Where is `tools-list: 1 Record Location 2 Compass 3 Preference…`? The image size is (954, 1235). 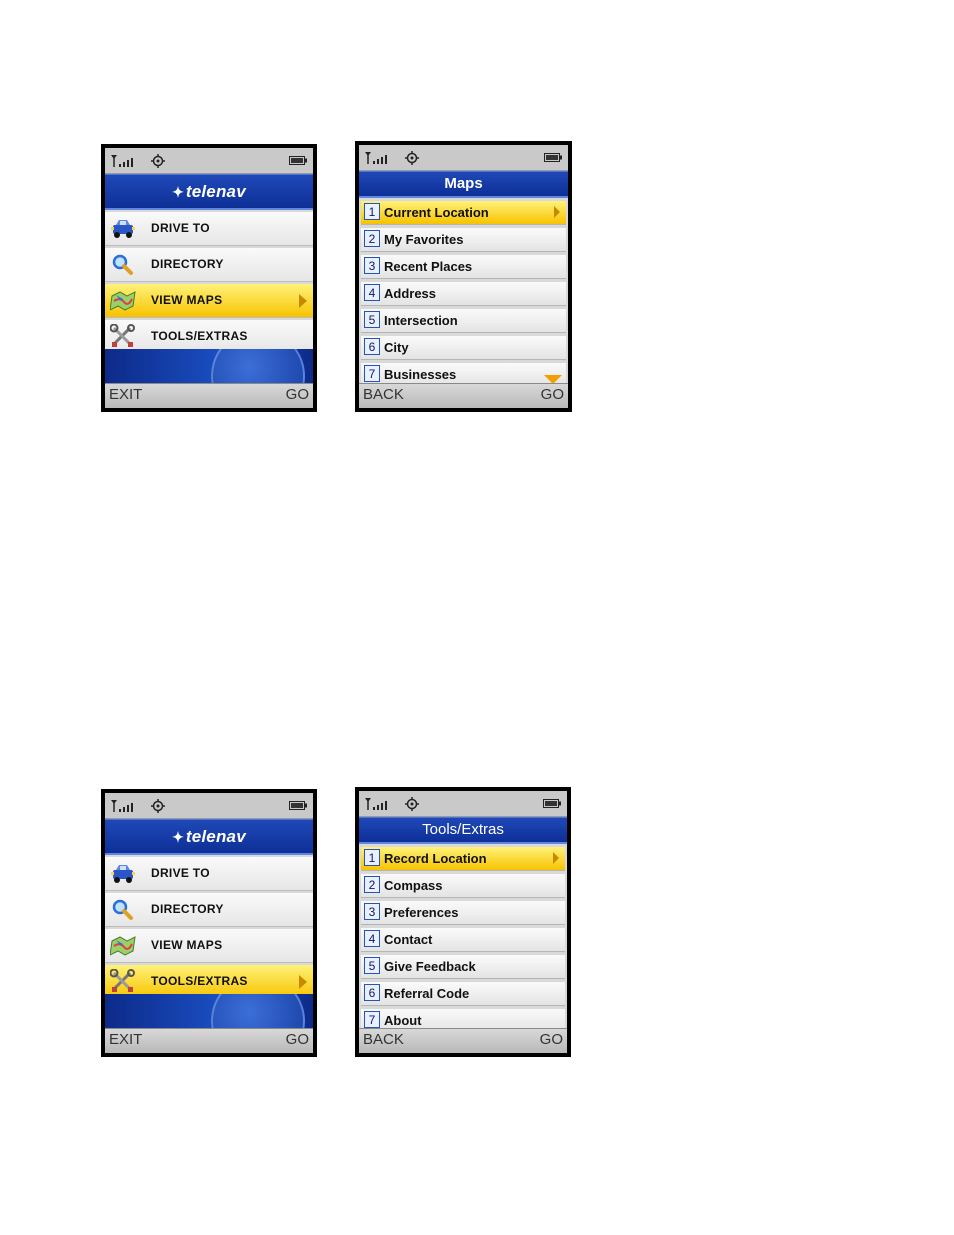 tools-list: 1 Record Location 2 Compass 3 Preference… is located at coordinates (463, 940).